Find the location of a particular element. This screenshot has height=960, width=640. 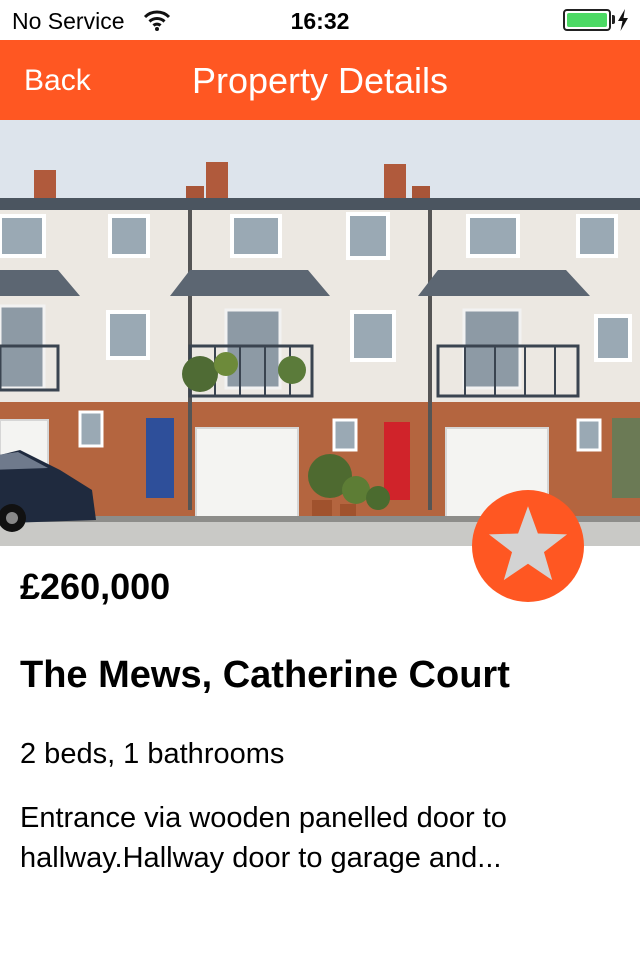

battery-icon is located at coordinates (587, 20).